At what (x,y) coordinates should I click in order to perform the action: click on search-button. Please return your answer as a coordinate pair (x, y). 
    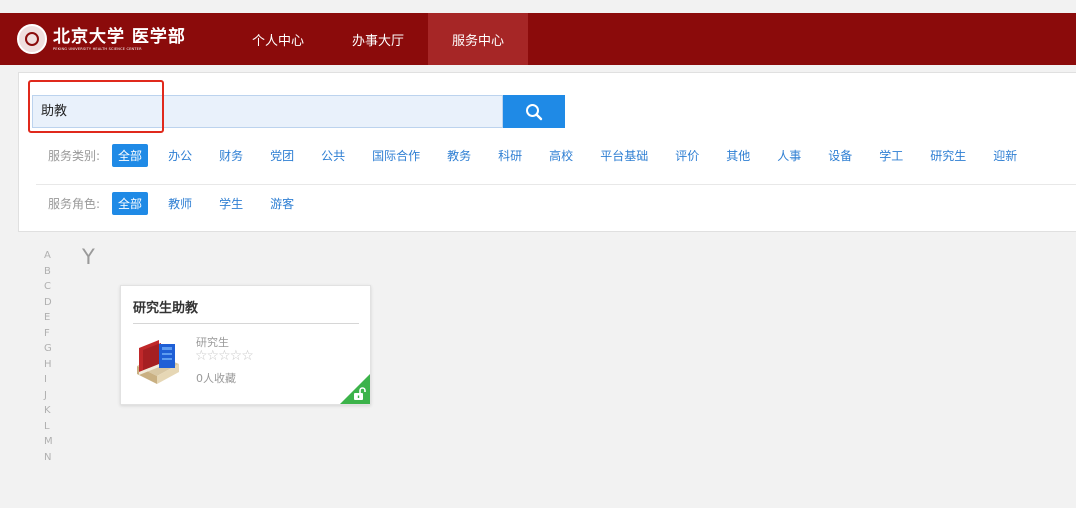
    Looking at the image, I should click on (534, 111).